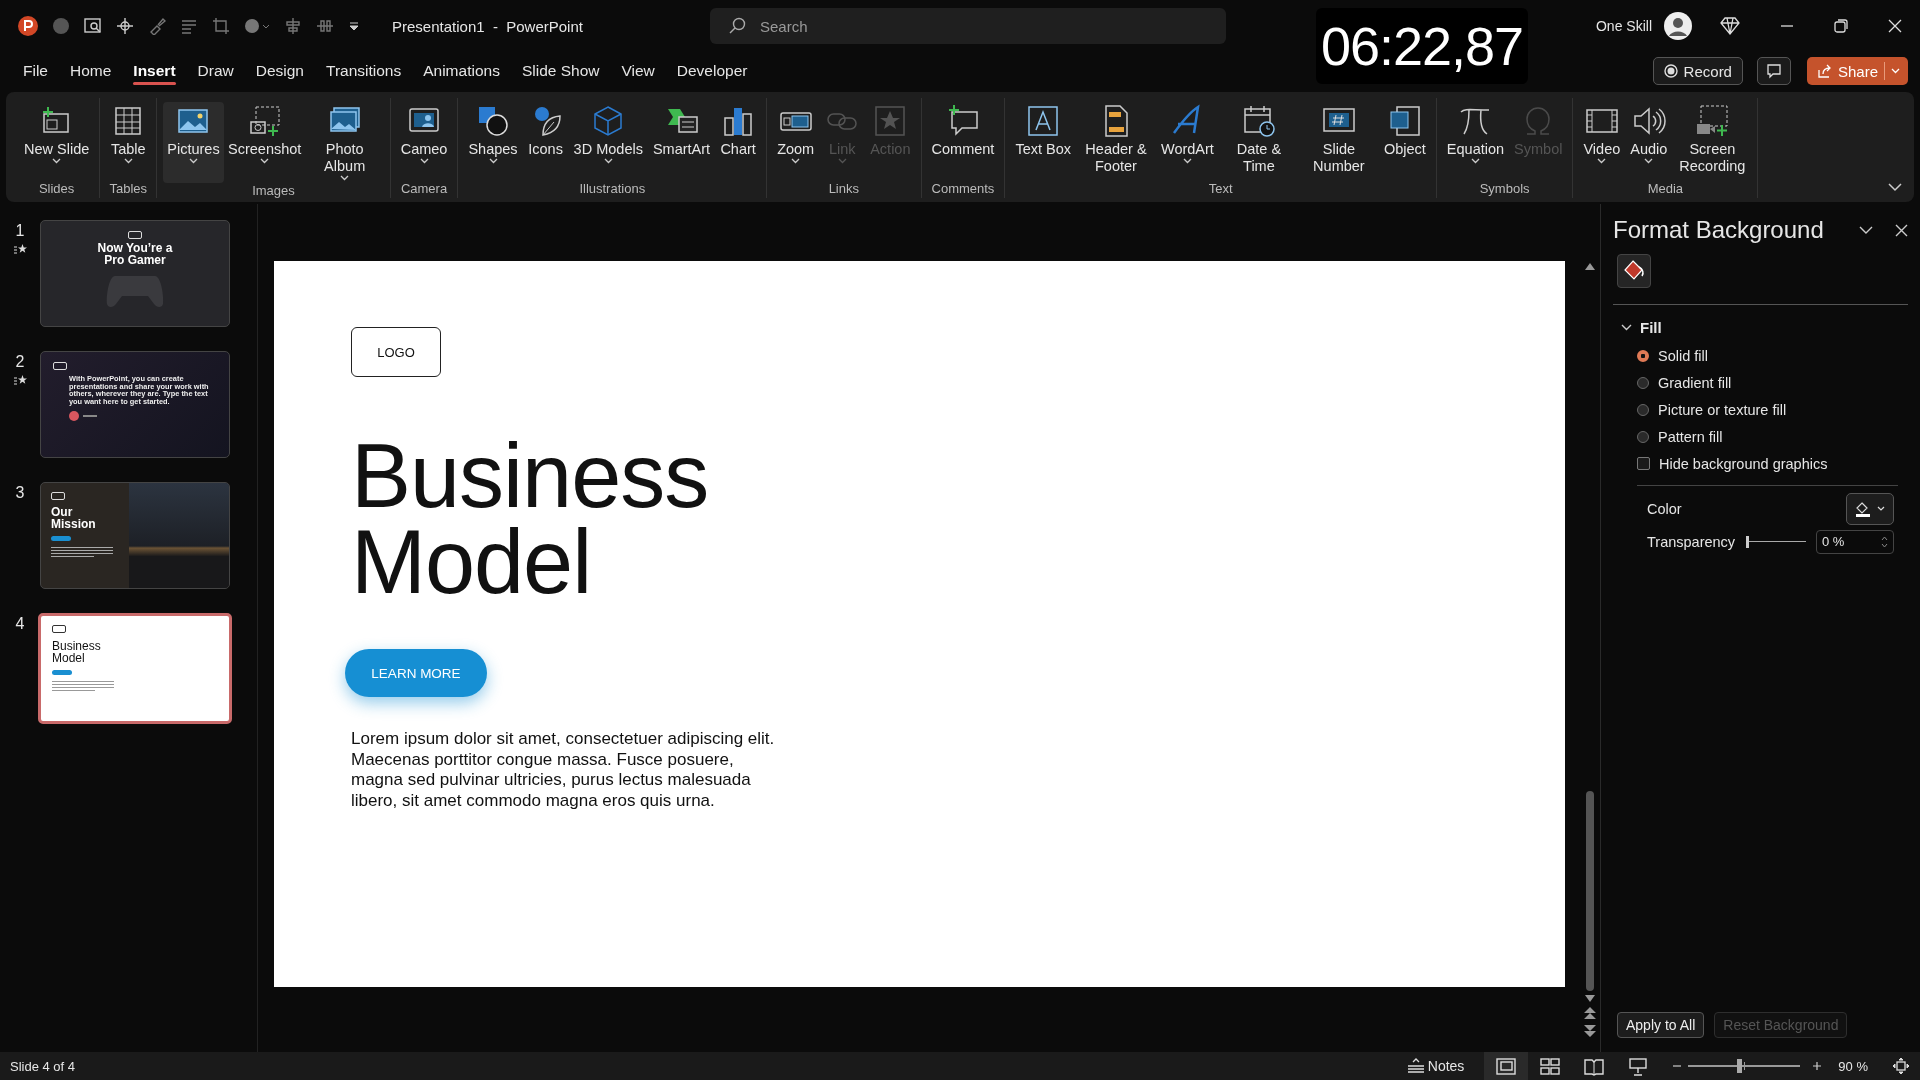 This screenshot has height=1080, width=1920. I want to click on presentation-screen-icon, so click(1638, 1066).